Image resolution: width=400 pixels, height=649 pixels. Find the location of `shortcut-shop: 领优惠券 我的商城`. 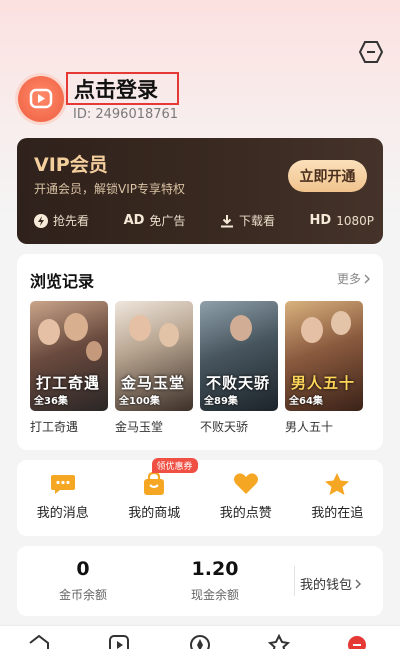

shortcut-shop: 领优惠券 我的商城 is located at coordinates (155, 497).